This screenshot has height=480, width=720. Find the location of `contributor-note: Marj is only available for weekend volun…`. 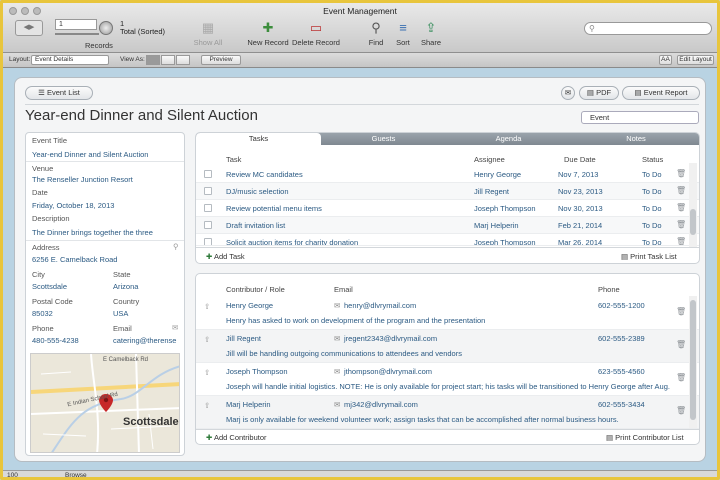

contributor-note: Marj is only available for weekend volun… is located at coordinates (422, 419).